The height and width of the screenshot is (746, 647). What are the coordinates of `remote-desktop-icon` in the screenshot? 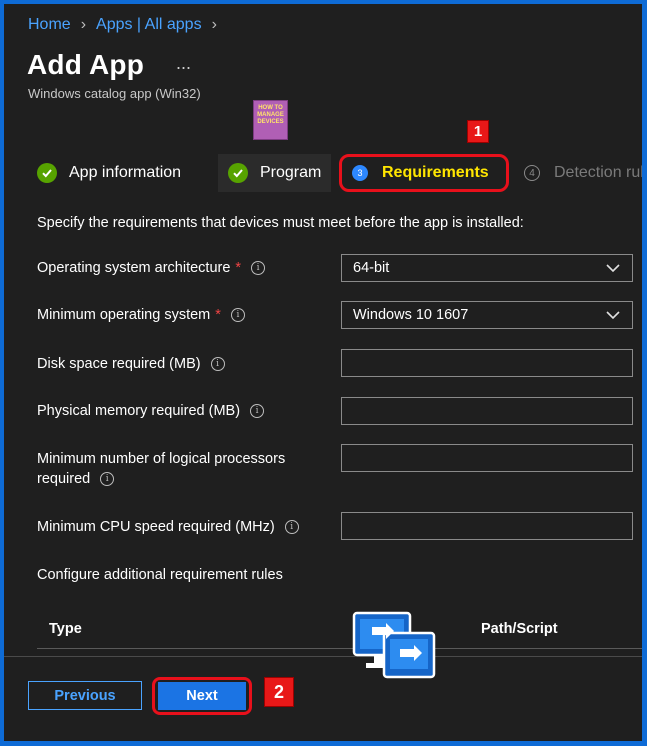 It's located at (394, 645).